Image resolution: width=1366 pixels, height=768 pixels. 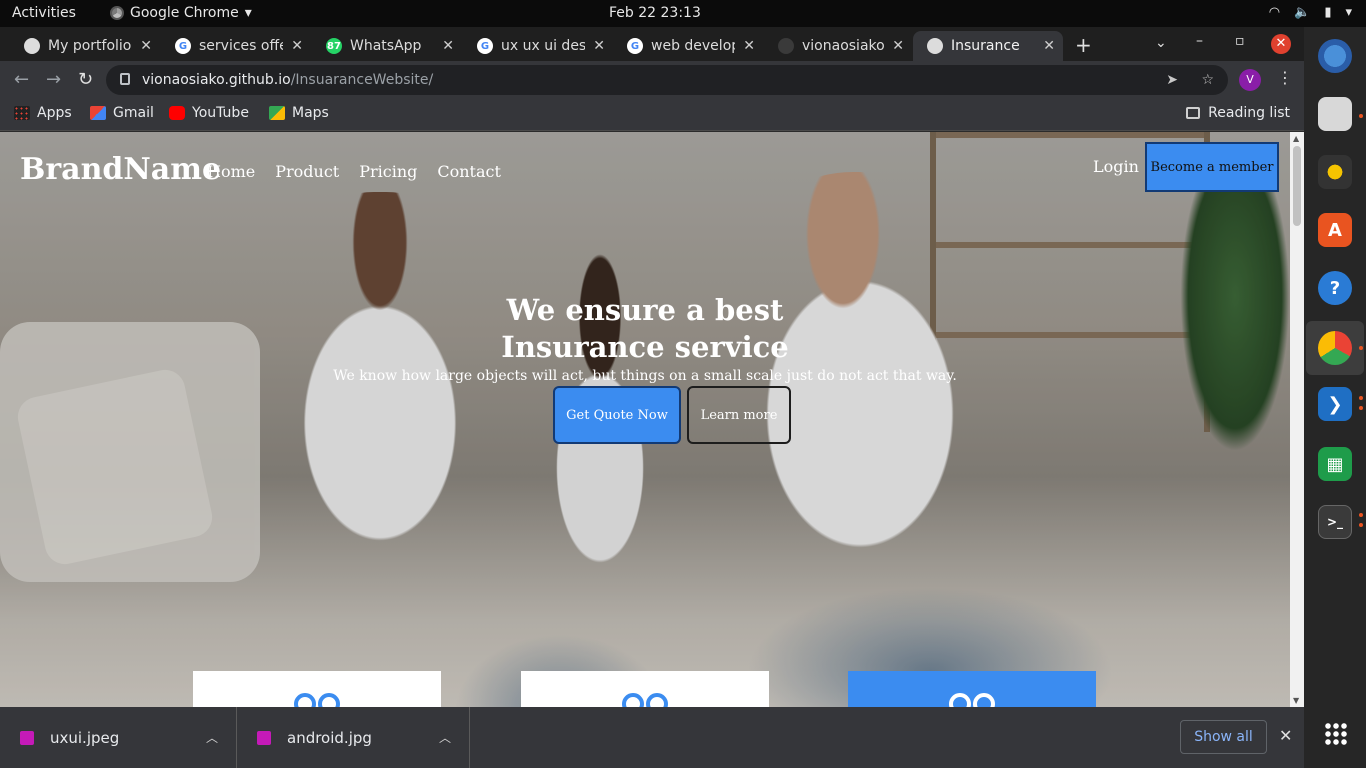 What do you see at coordinates (1296, 700) in the screenshot?
I see `scroll-down-icon: ▼` at bounding box center [1296, 700].